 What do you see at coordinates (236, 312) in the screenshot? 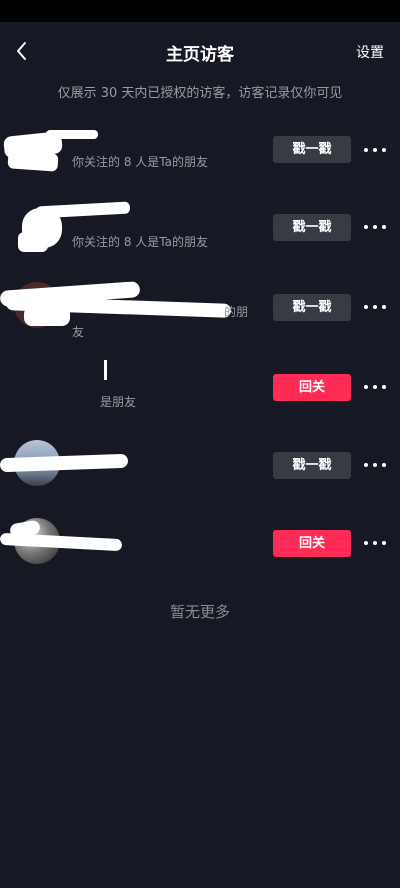
I see `visitor-subtitle: 的朋` at bounding box center [236, 312].